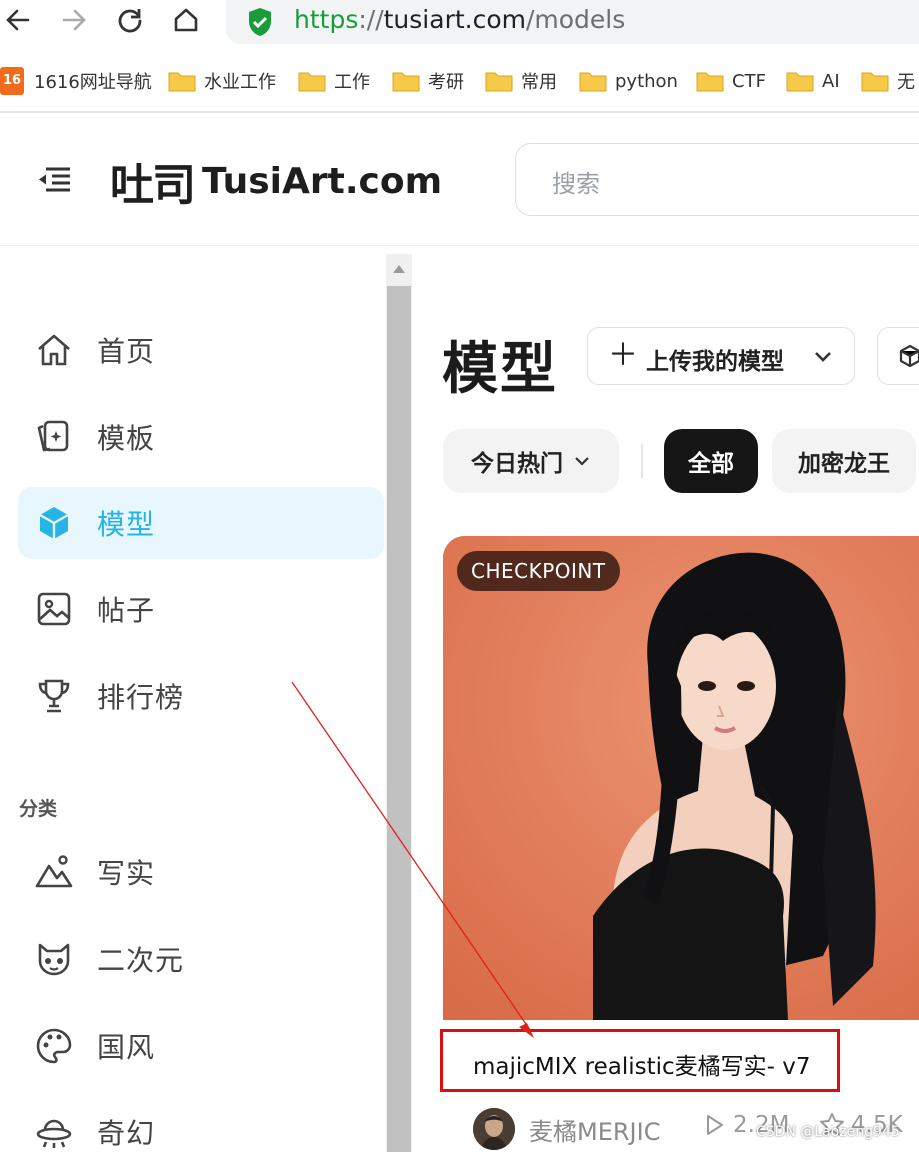 This screenshot has height=1152, width=919. I want to click on extra-filter-button, so click(898, 356).